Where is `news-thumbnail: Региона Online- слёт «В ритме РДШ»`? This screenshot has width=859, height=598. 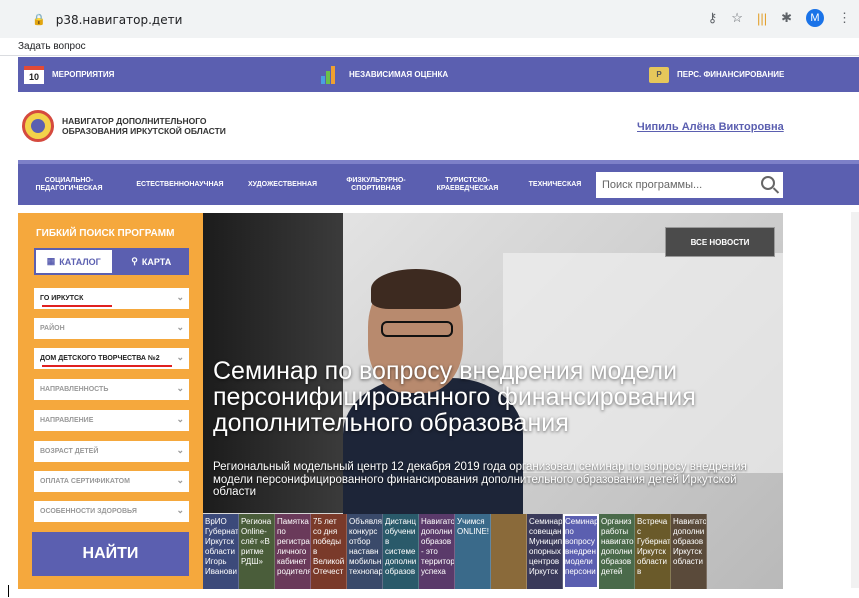
news-thumbnail: Региона Online- слёт «В ритме РДШ» is located at coordinates (257, 551).